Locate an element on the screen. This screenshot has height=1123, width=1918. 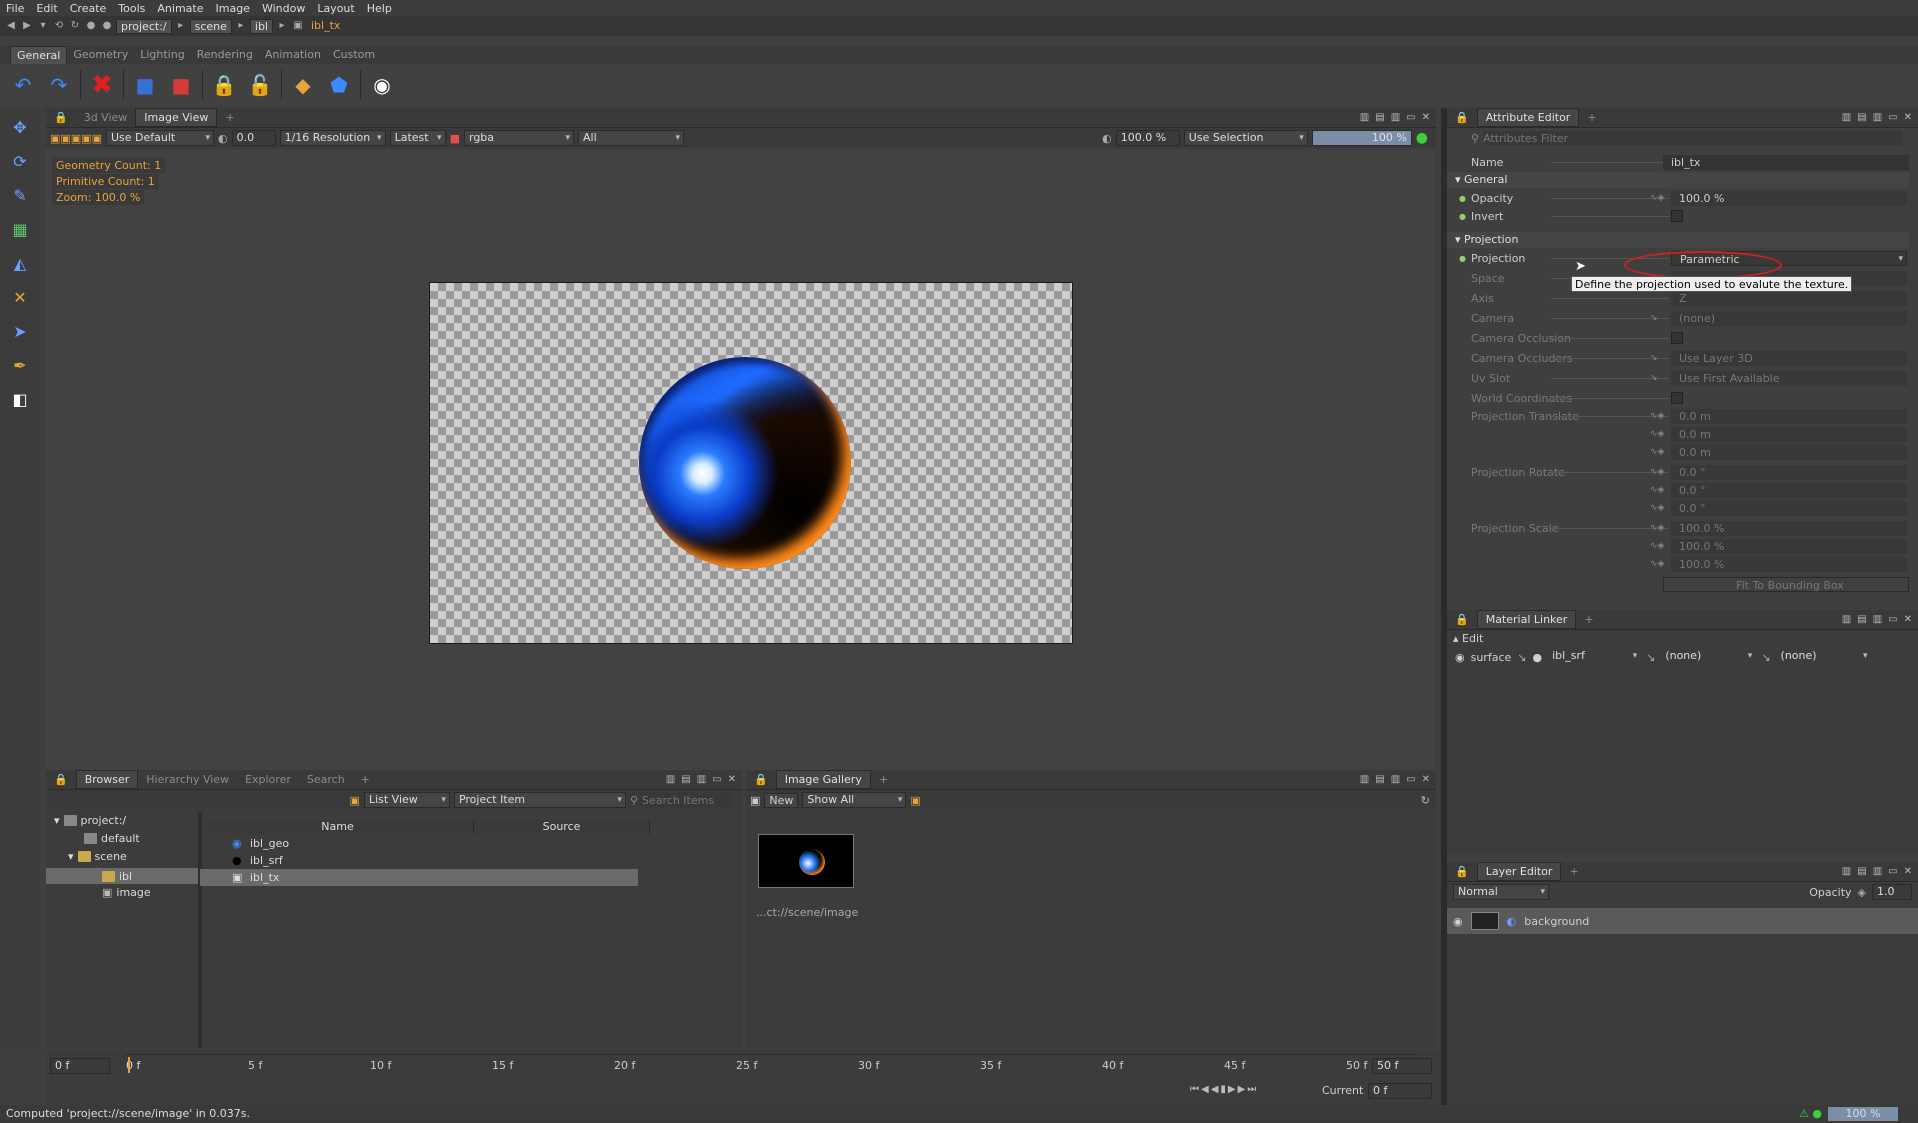
group-icon: ■ is located at coordinates (145, 85).